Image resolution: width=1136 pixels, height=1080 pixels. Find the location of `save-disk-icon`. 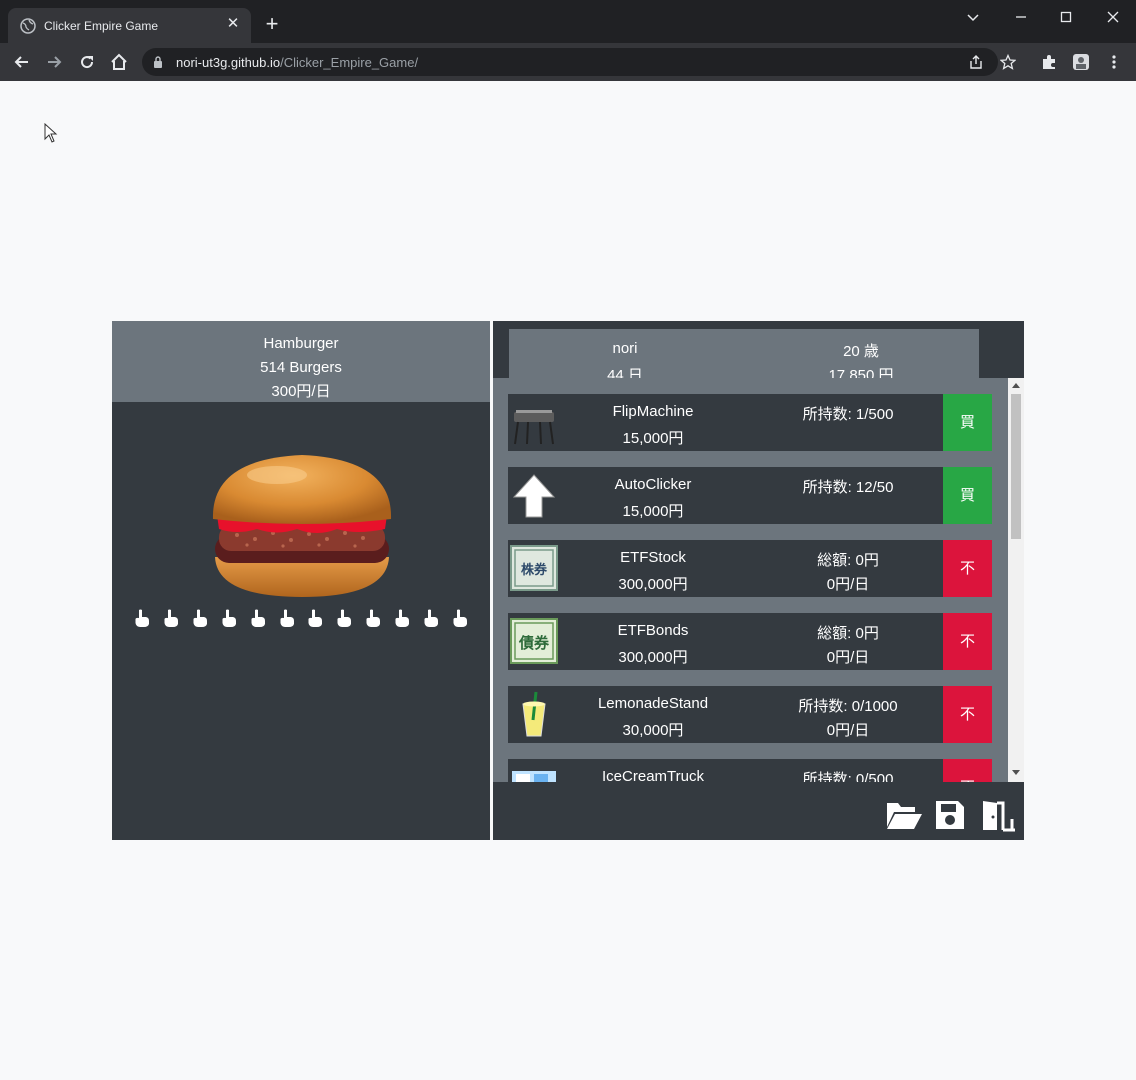

save-disk-icon is located at coordinates (950, 815).